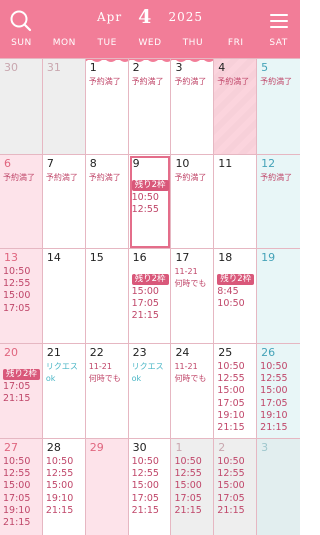  I want to click on day-number: 9, so click(136, 163).